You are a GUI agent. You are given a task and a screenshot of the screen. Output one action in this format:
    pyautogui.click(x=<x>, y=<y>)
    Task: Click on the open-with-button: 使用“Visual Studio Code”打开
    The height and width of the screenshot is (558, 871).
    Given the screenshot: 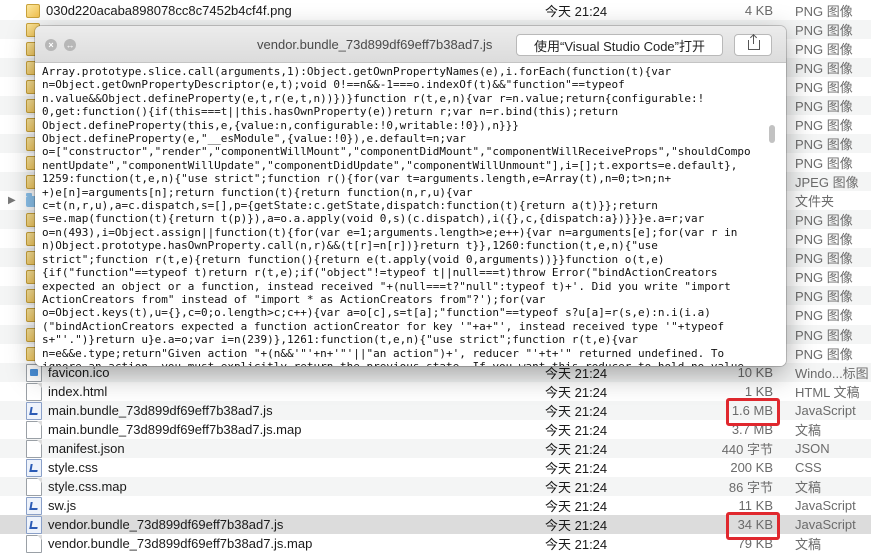 What is the action you would take?
    pyautogui.click(x=619, y=45)
    